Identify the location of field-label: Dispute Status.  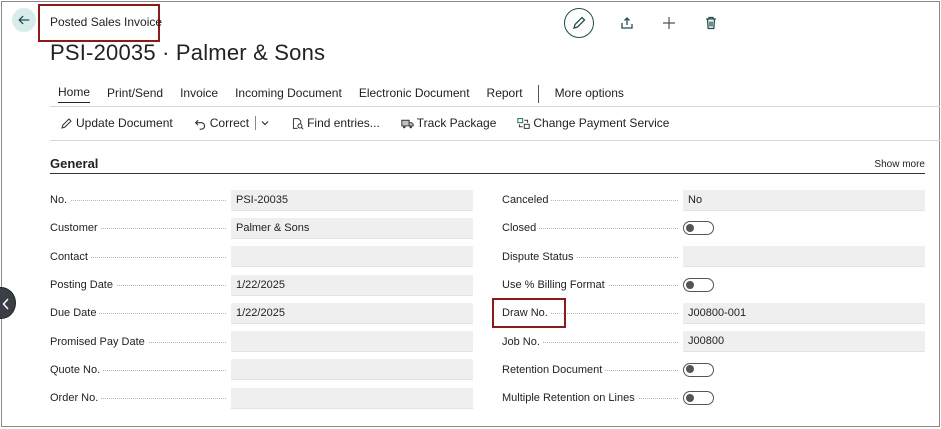
(539, 256).